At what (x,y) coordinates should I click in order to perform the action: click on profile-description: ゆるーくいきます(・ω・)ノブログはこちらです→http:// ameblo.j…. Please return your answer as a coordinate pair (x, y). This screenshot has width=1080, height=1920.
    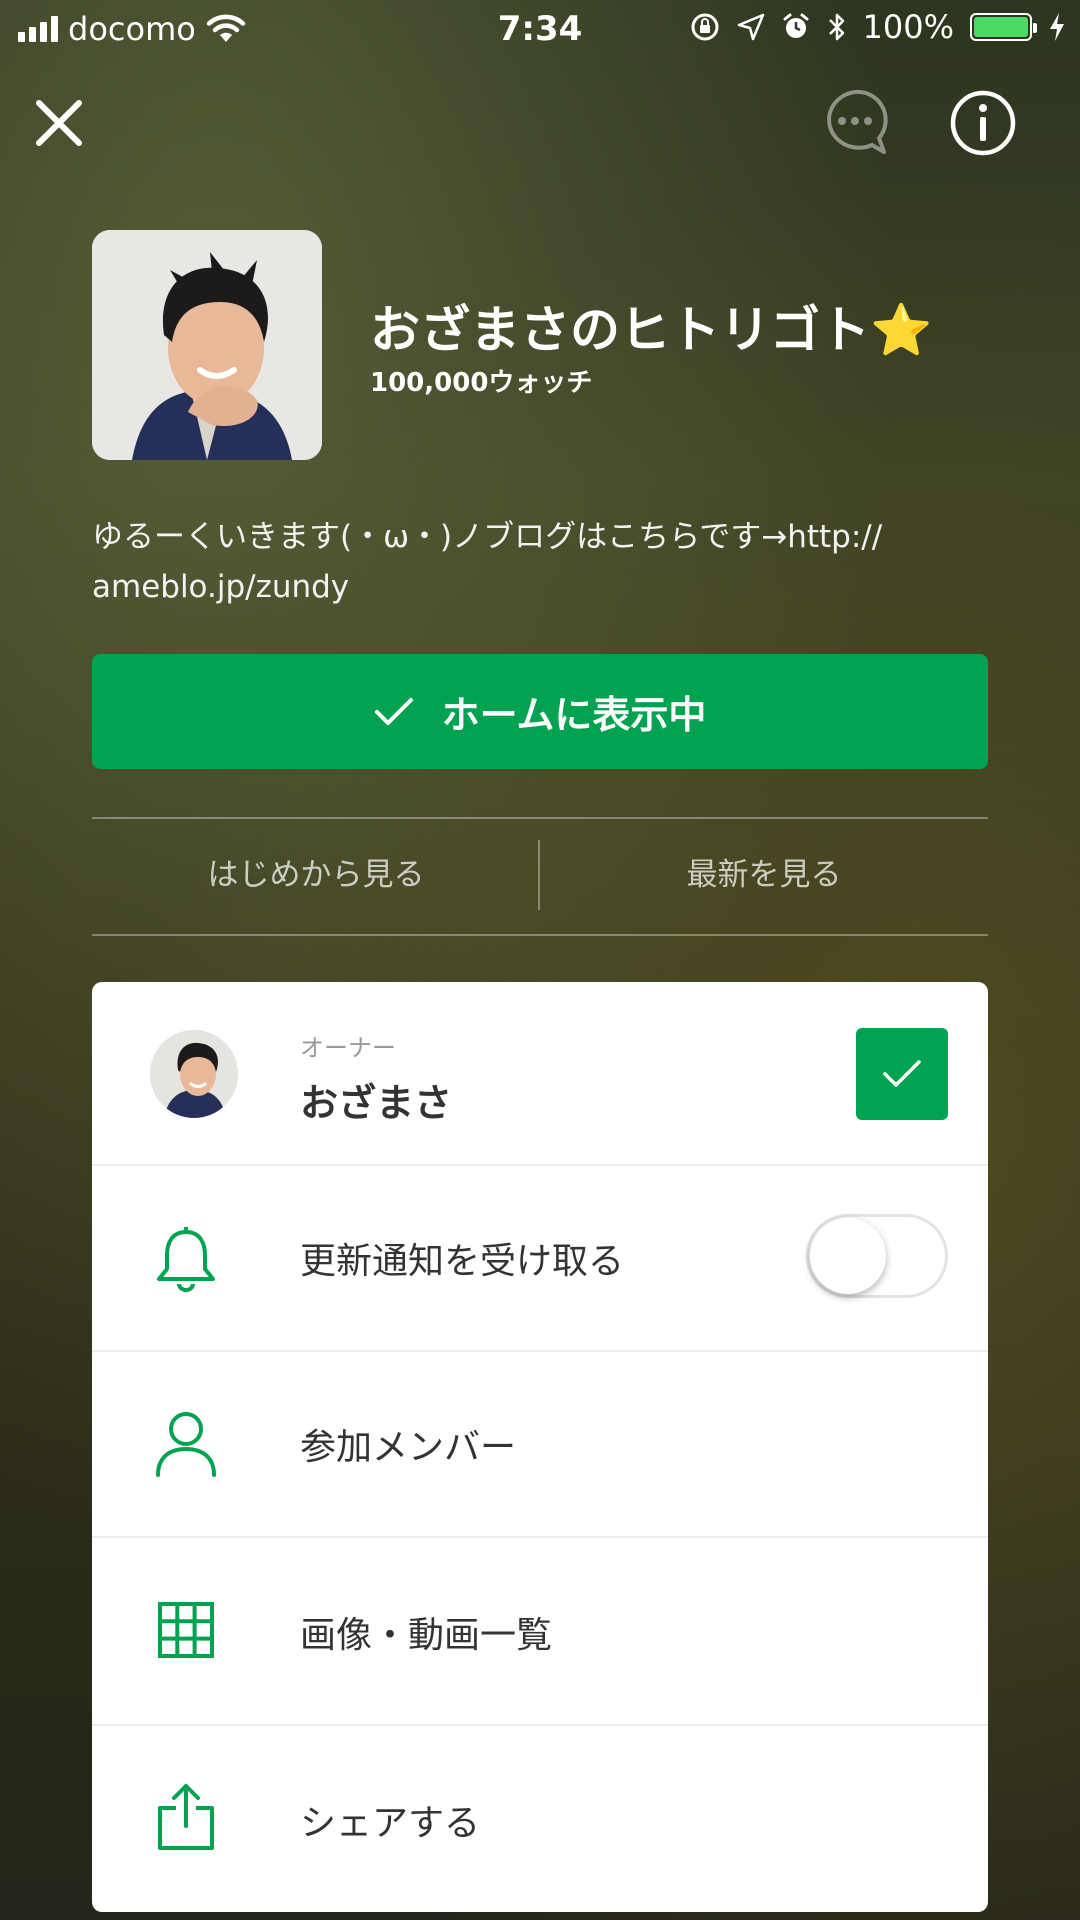
    Looking at the image, I should click on (487, 562).